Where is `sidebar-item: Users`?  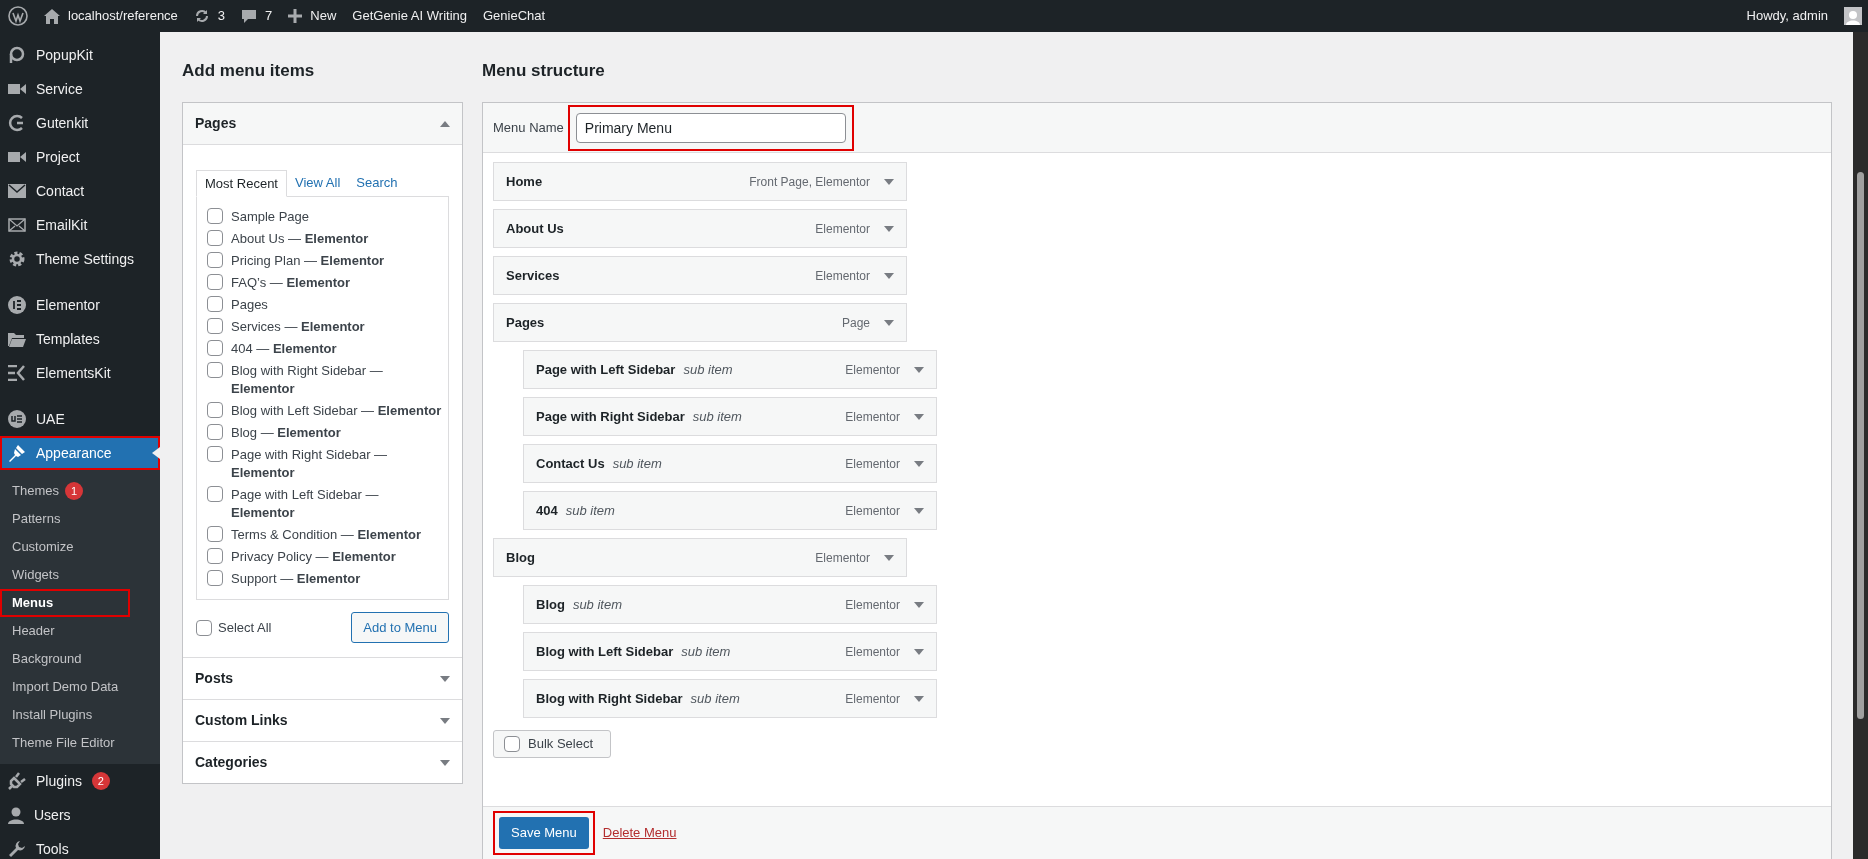
sidebar-item: Users is located at coordinates (80, 815).